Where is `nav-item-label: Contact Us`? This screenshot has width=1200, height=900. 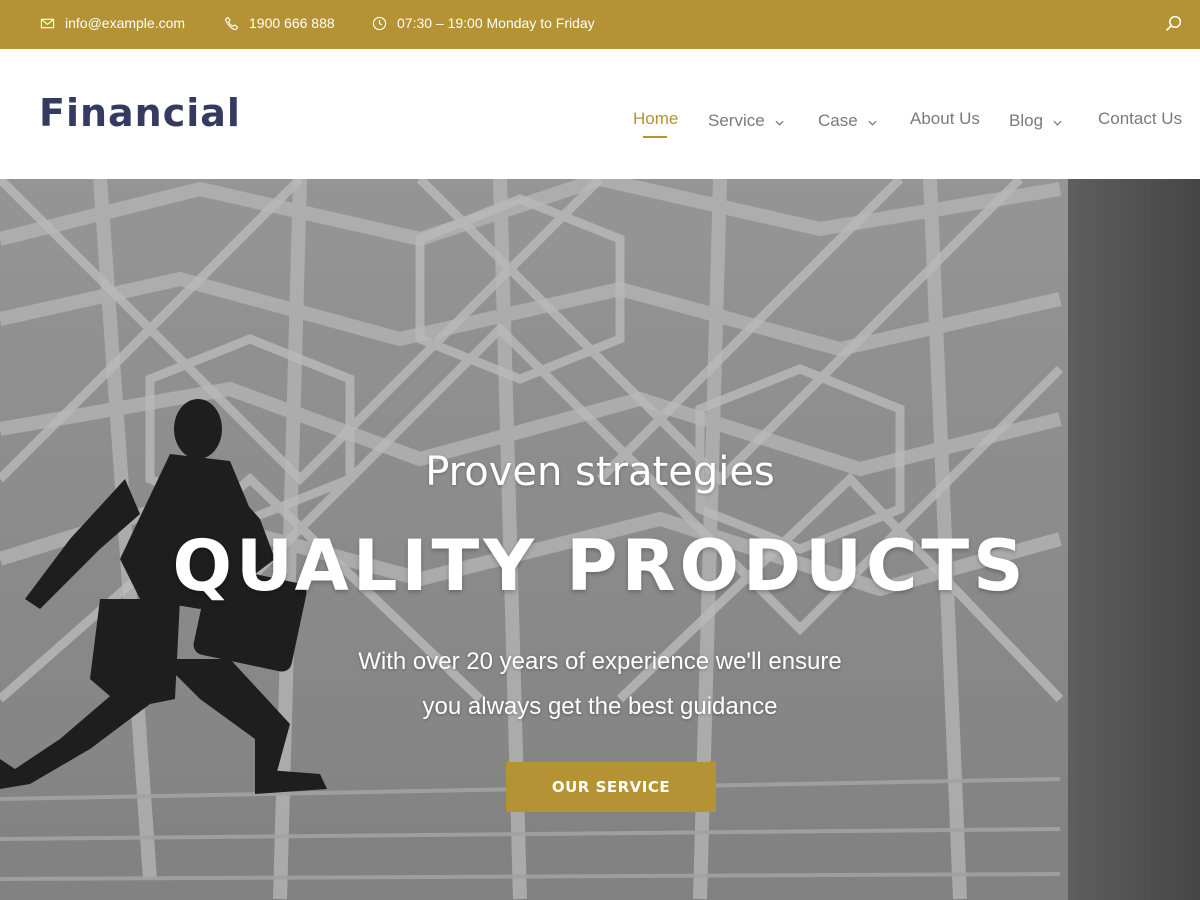
nav-item-label: Contact Us is located at coordinates (1140, 118).